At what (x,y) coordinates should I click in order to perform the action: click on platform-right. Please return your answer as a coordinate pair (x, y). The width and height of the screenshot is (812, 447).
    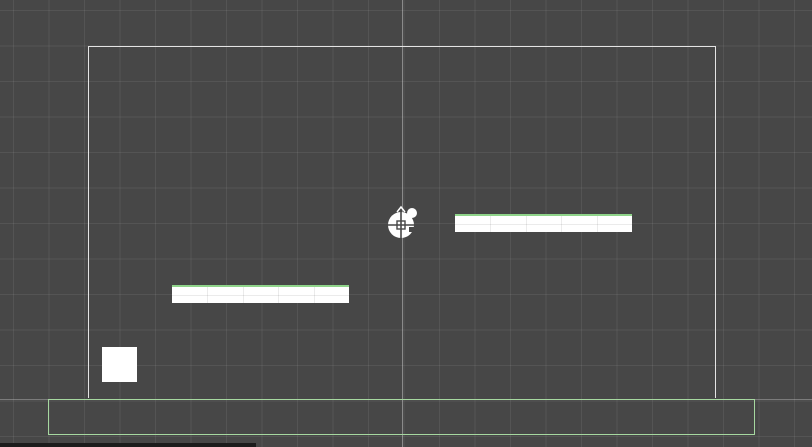
    Looking at the image, I should click on (543, 223).